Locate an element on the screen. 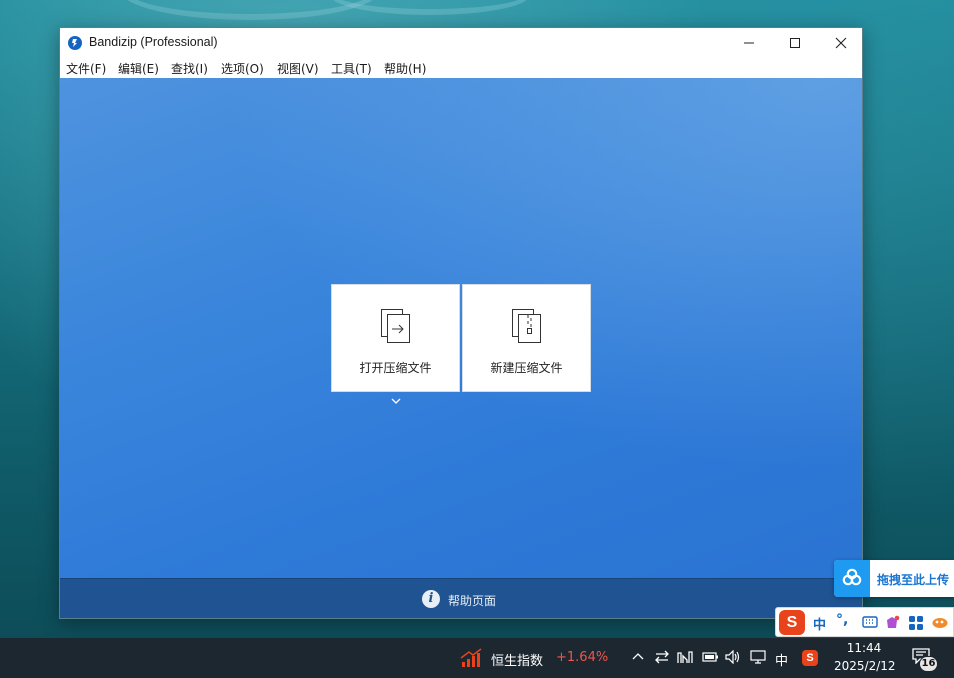 Image resolution: width=954 pixels, height=678 pixels. info-icon: i is located at coordinates (431, 599).